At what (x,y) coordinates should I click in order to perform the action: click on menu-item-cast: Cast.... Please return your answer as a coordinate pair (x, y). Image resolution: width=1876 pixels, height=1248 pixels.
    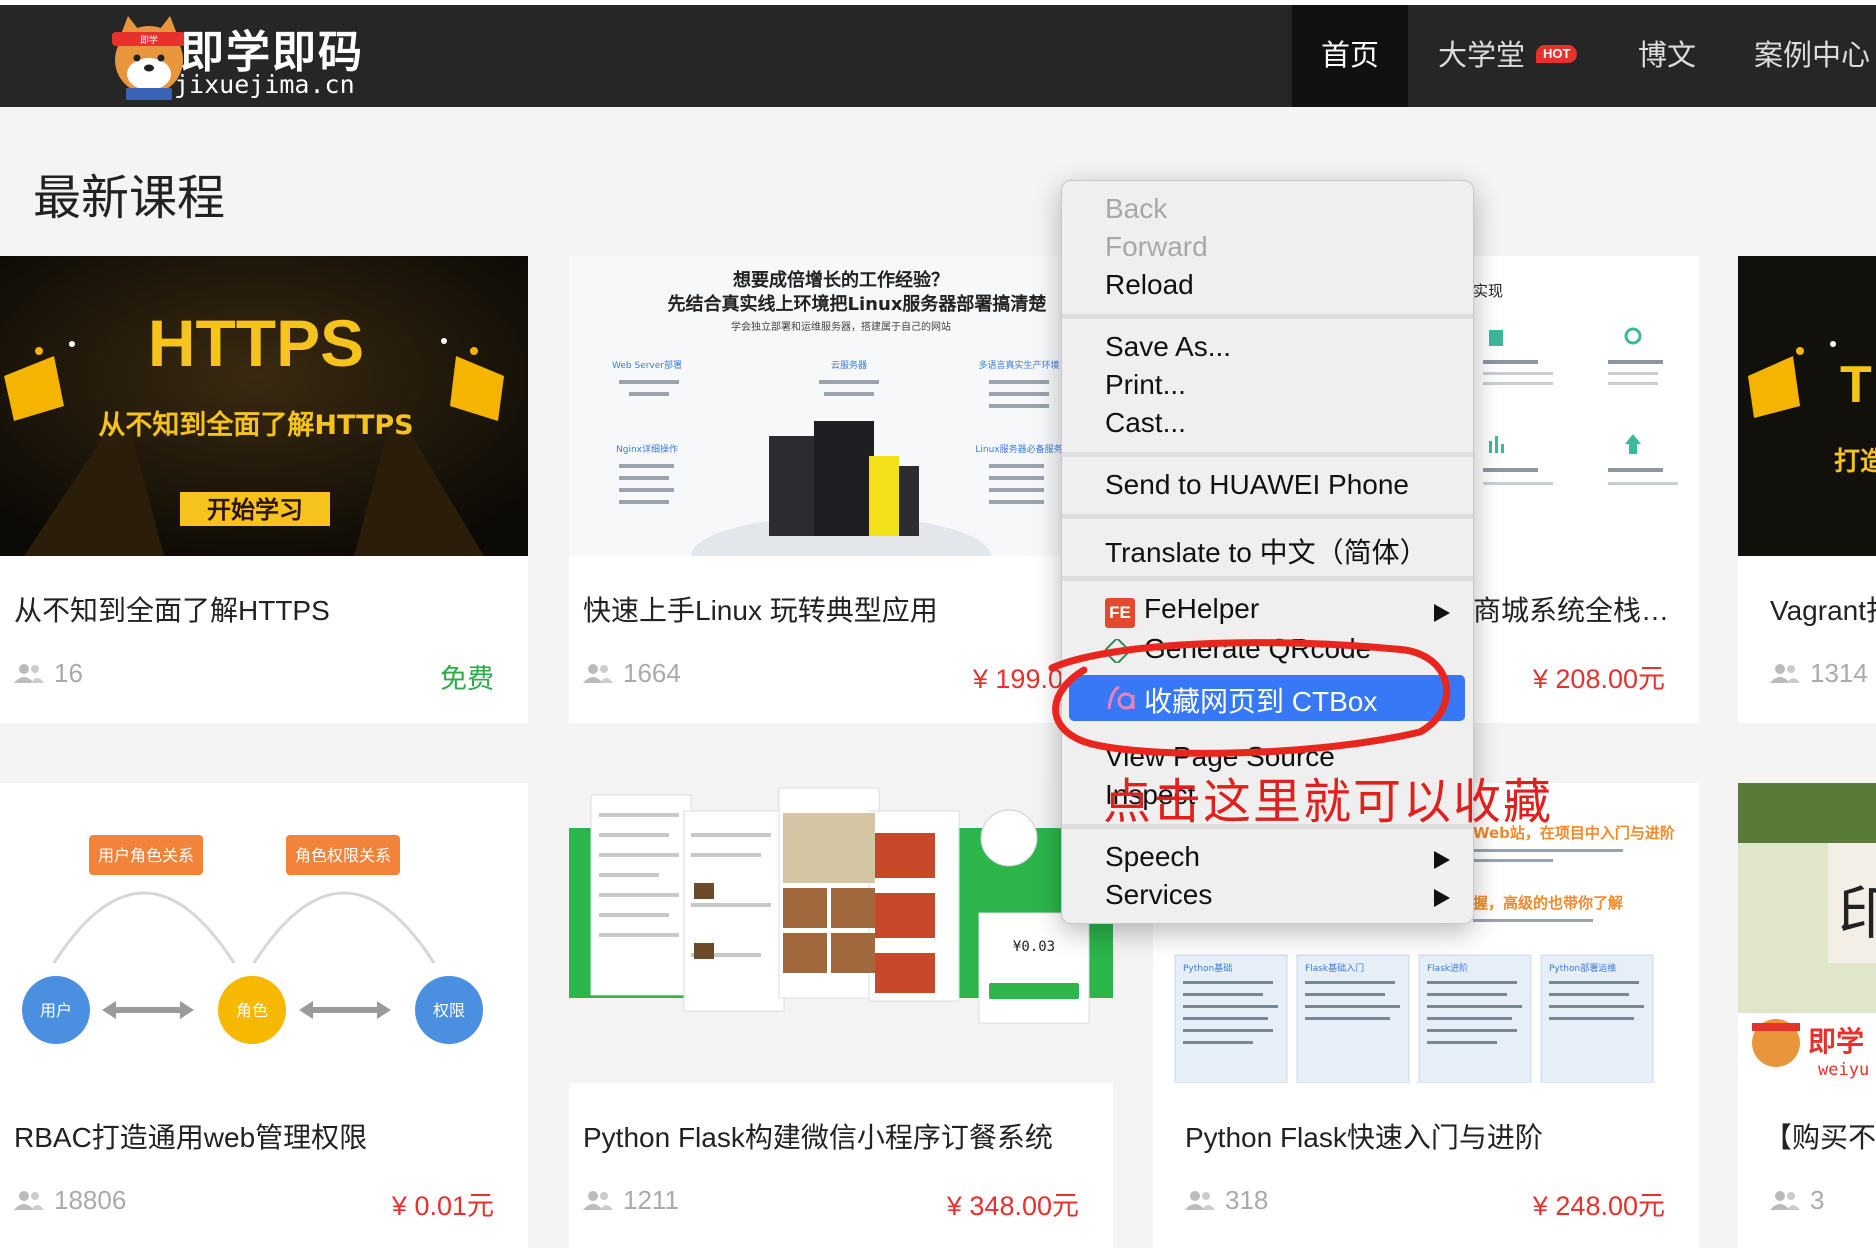
    Looking at the image, I should click on (1145, 423).